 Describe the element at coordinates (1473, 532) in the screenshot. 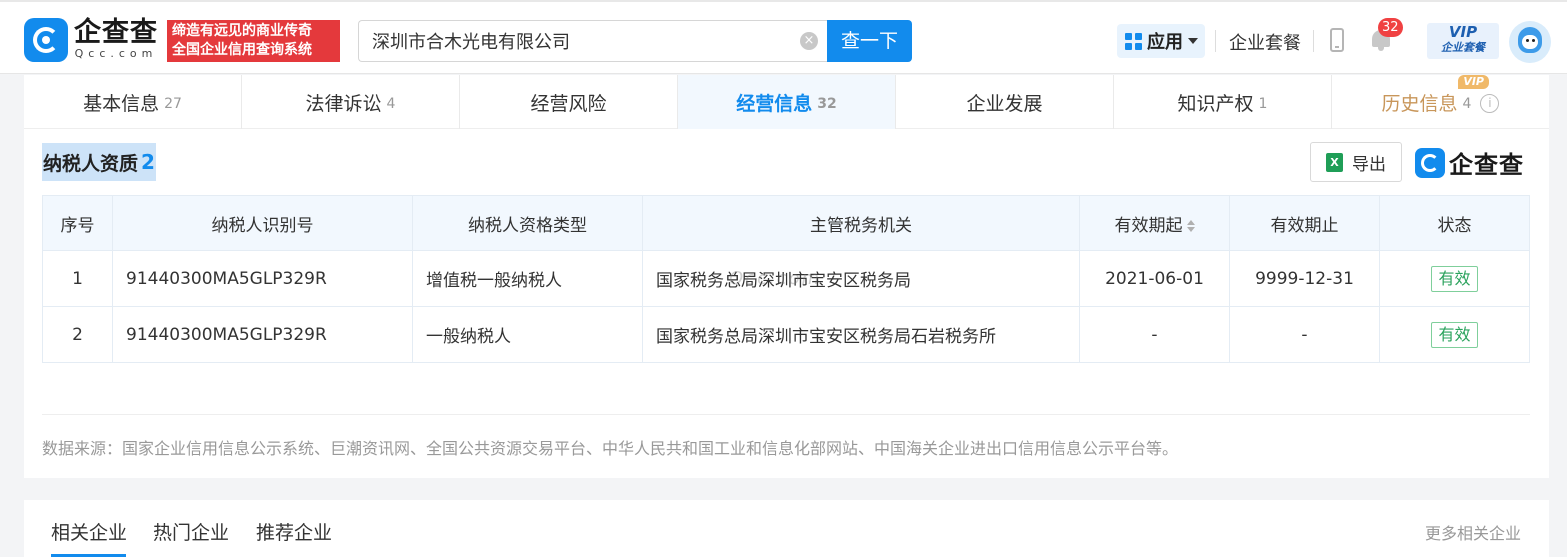

I see `more-related-link: 更多相关企业` at that location.